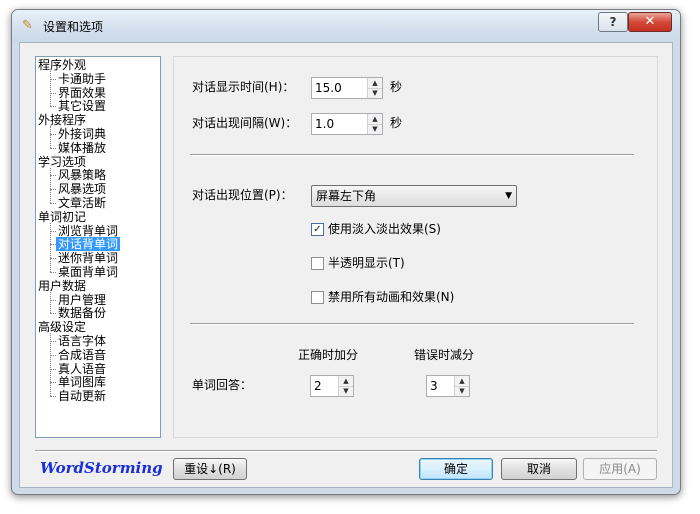 The width and height of the screenshot is (700, 514). I want to click on interval-spinner: 1.0 ▲ ▼, so click(347, 124).